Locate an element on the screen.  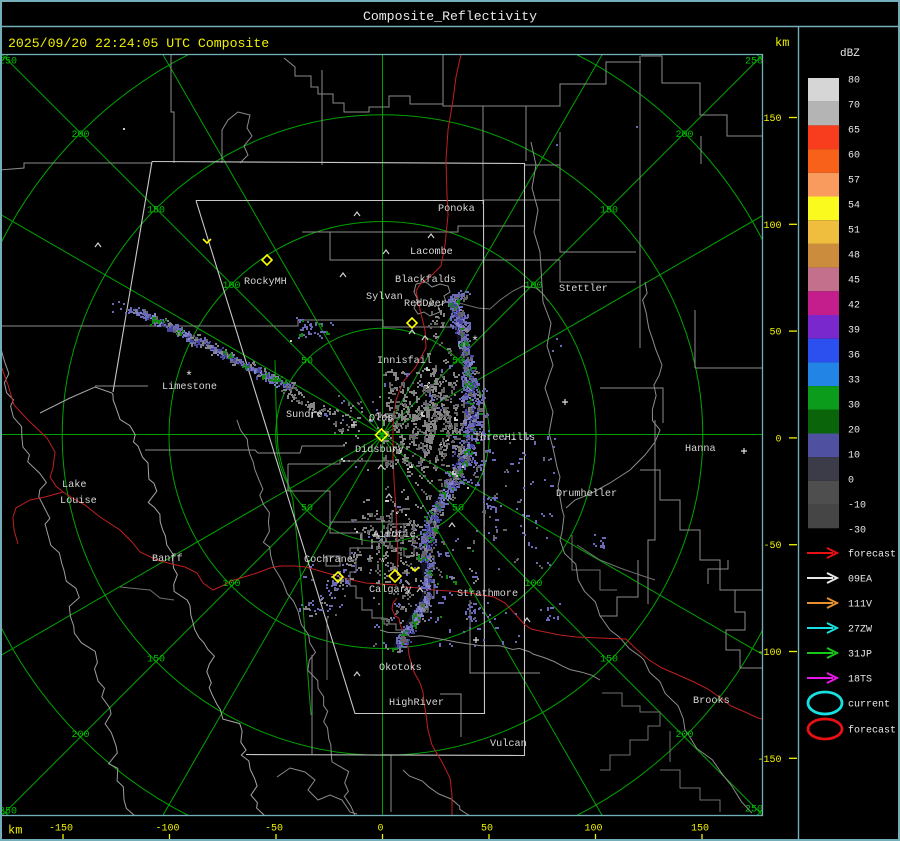
svg-text: 45 is located at coordinates (854, 281).